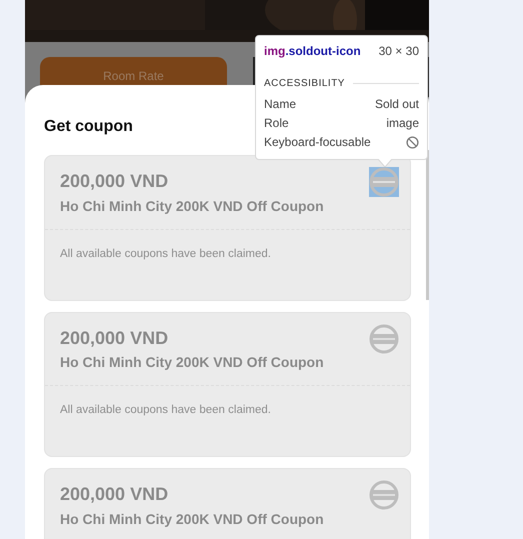 This screenshot has height=539, width=523. I want to click on property-value: Sold out, so click(396, 104).